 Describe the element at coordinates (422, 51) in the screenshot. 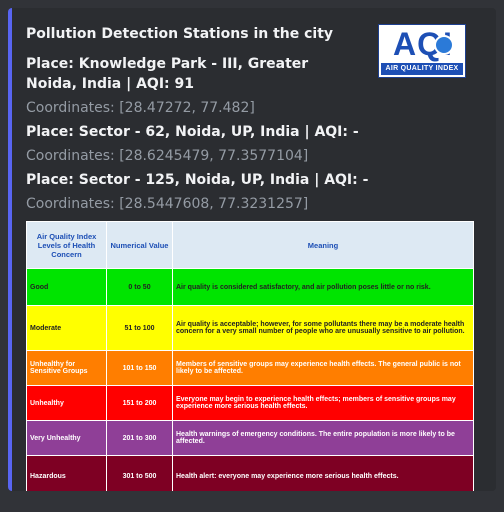

I see `aqi-logo-thumbnail: AQI AIR QUALITY INDEX` at that location.